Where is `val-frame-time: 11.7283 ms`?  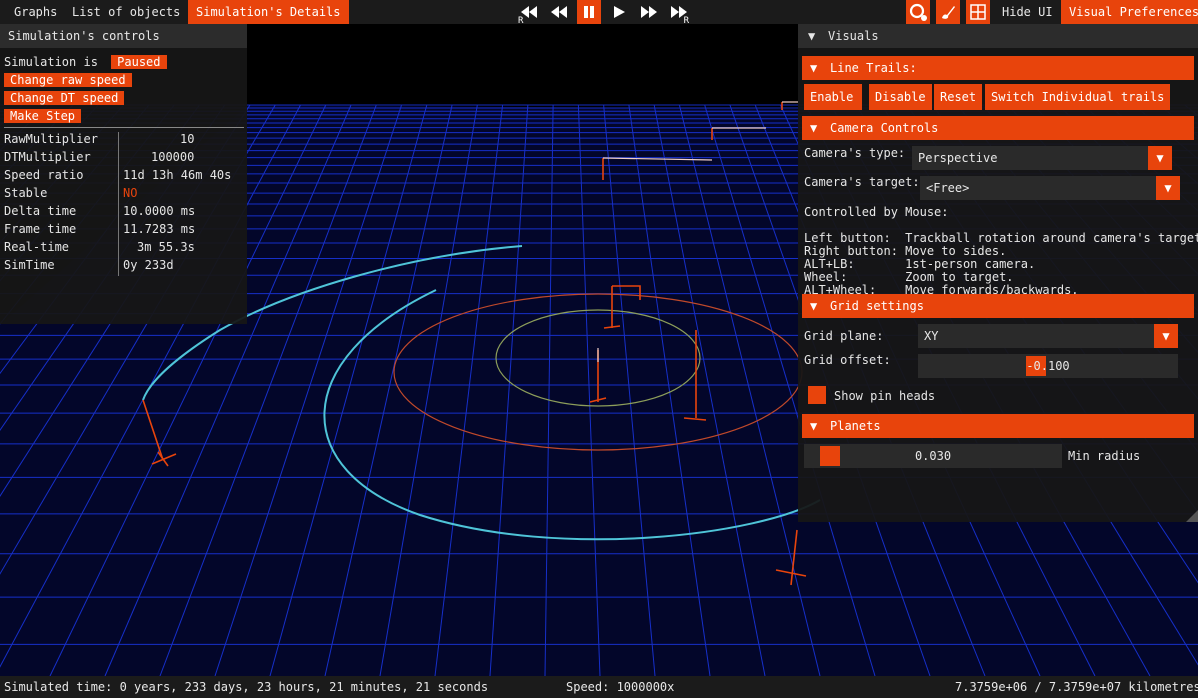
val-frame-time: 11.7283 ms is located at coordinates (159, 229).